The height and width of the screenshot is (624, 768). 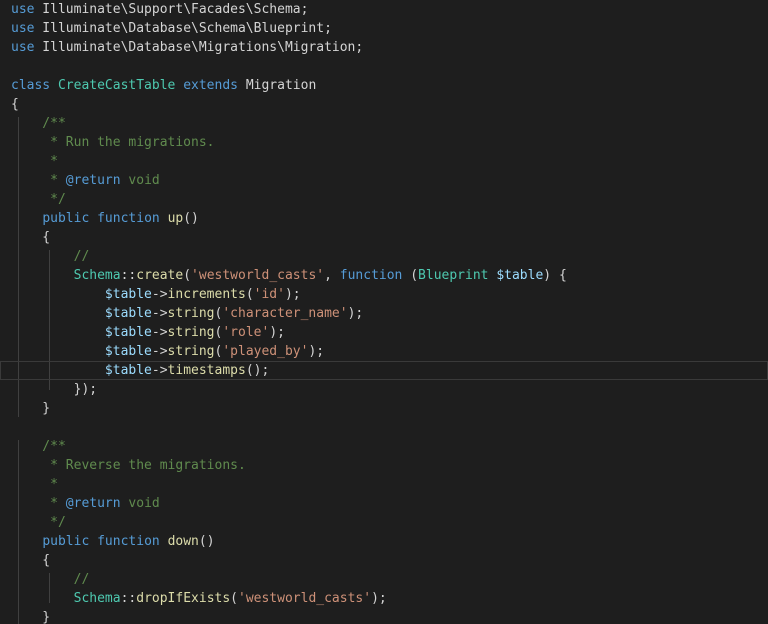 I want to click on code-line: });, so click(x=384, y=389).